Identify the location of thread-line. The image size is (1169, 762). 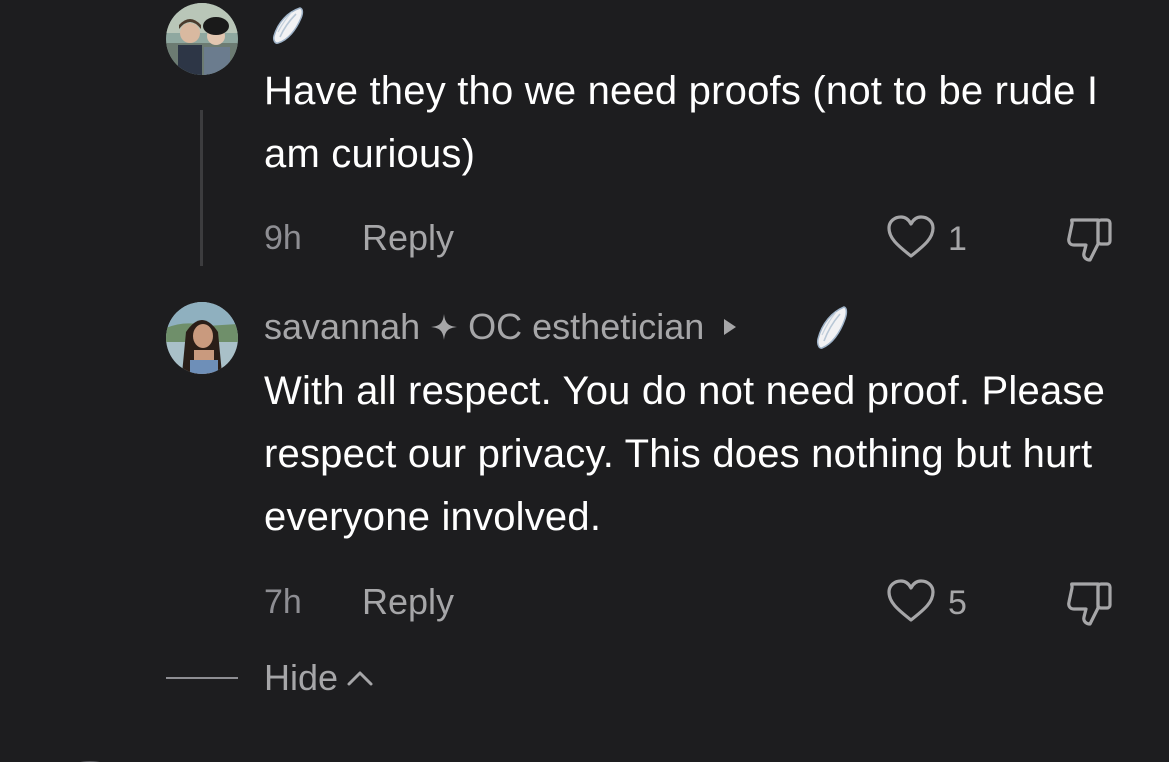
(201, 188).